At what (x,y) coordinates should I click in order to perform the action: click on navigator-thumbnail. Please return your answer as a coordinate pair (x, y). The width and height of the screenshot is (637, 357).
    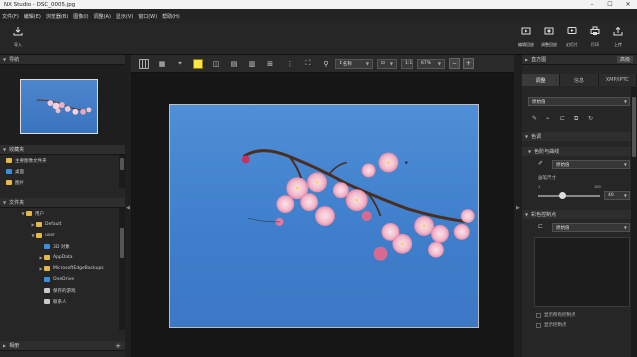
    Looking at the image, I should click on (59, 106).